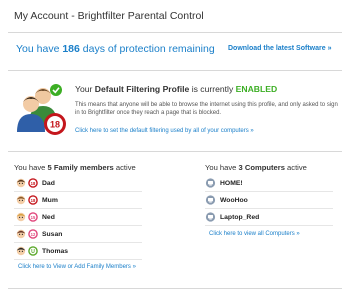 Image resolution: width=350 pixels, height=296 pixels. Describe the element at coordinates (41, 109) in the screenshot. I see `family-profile-icon: 18` at that location.